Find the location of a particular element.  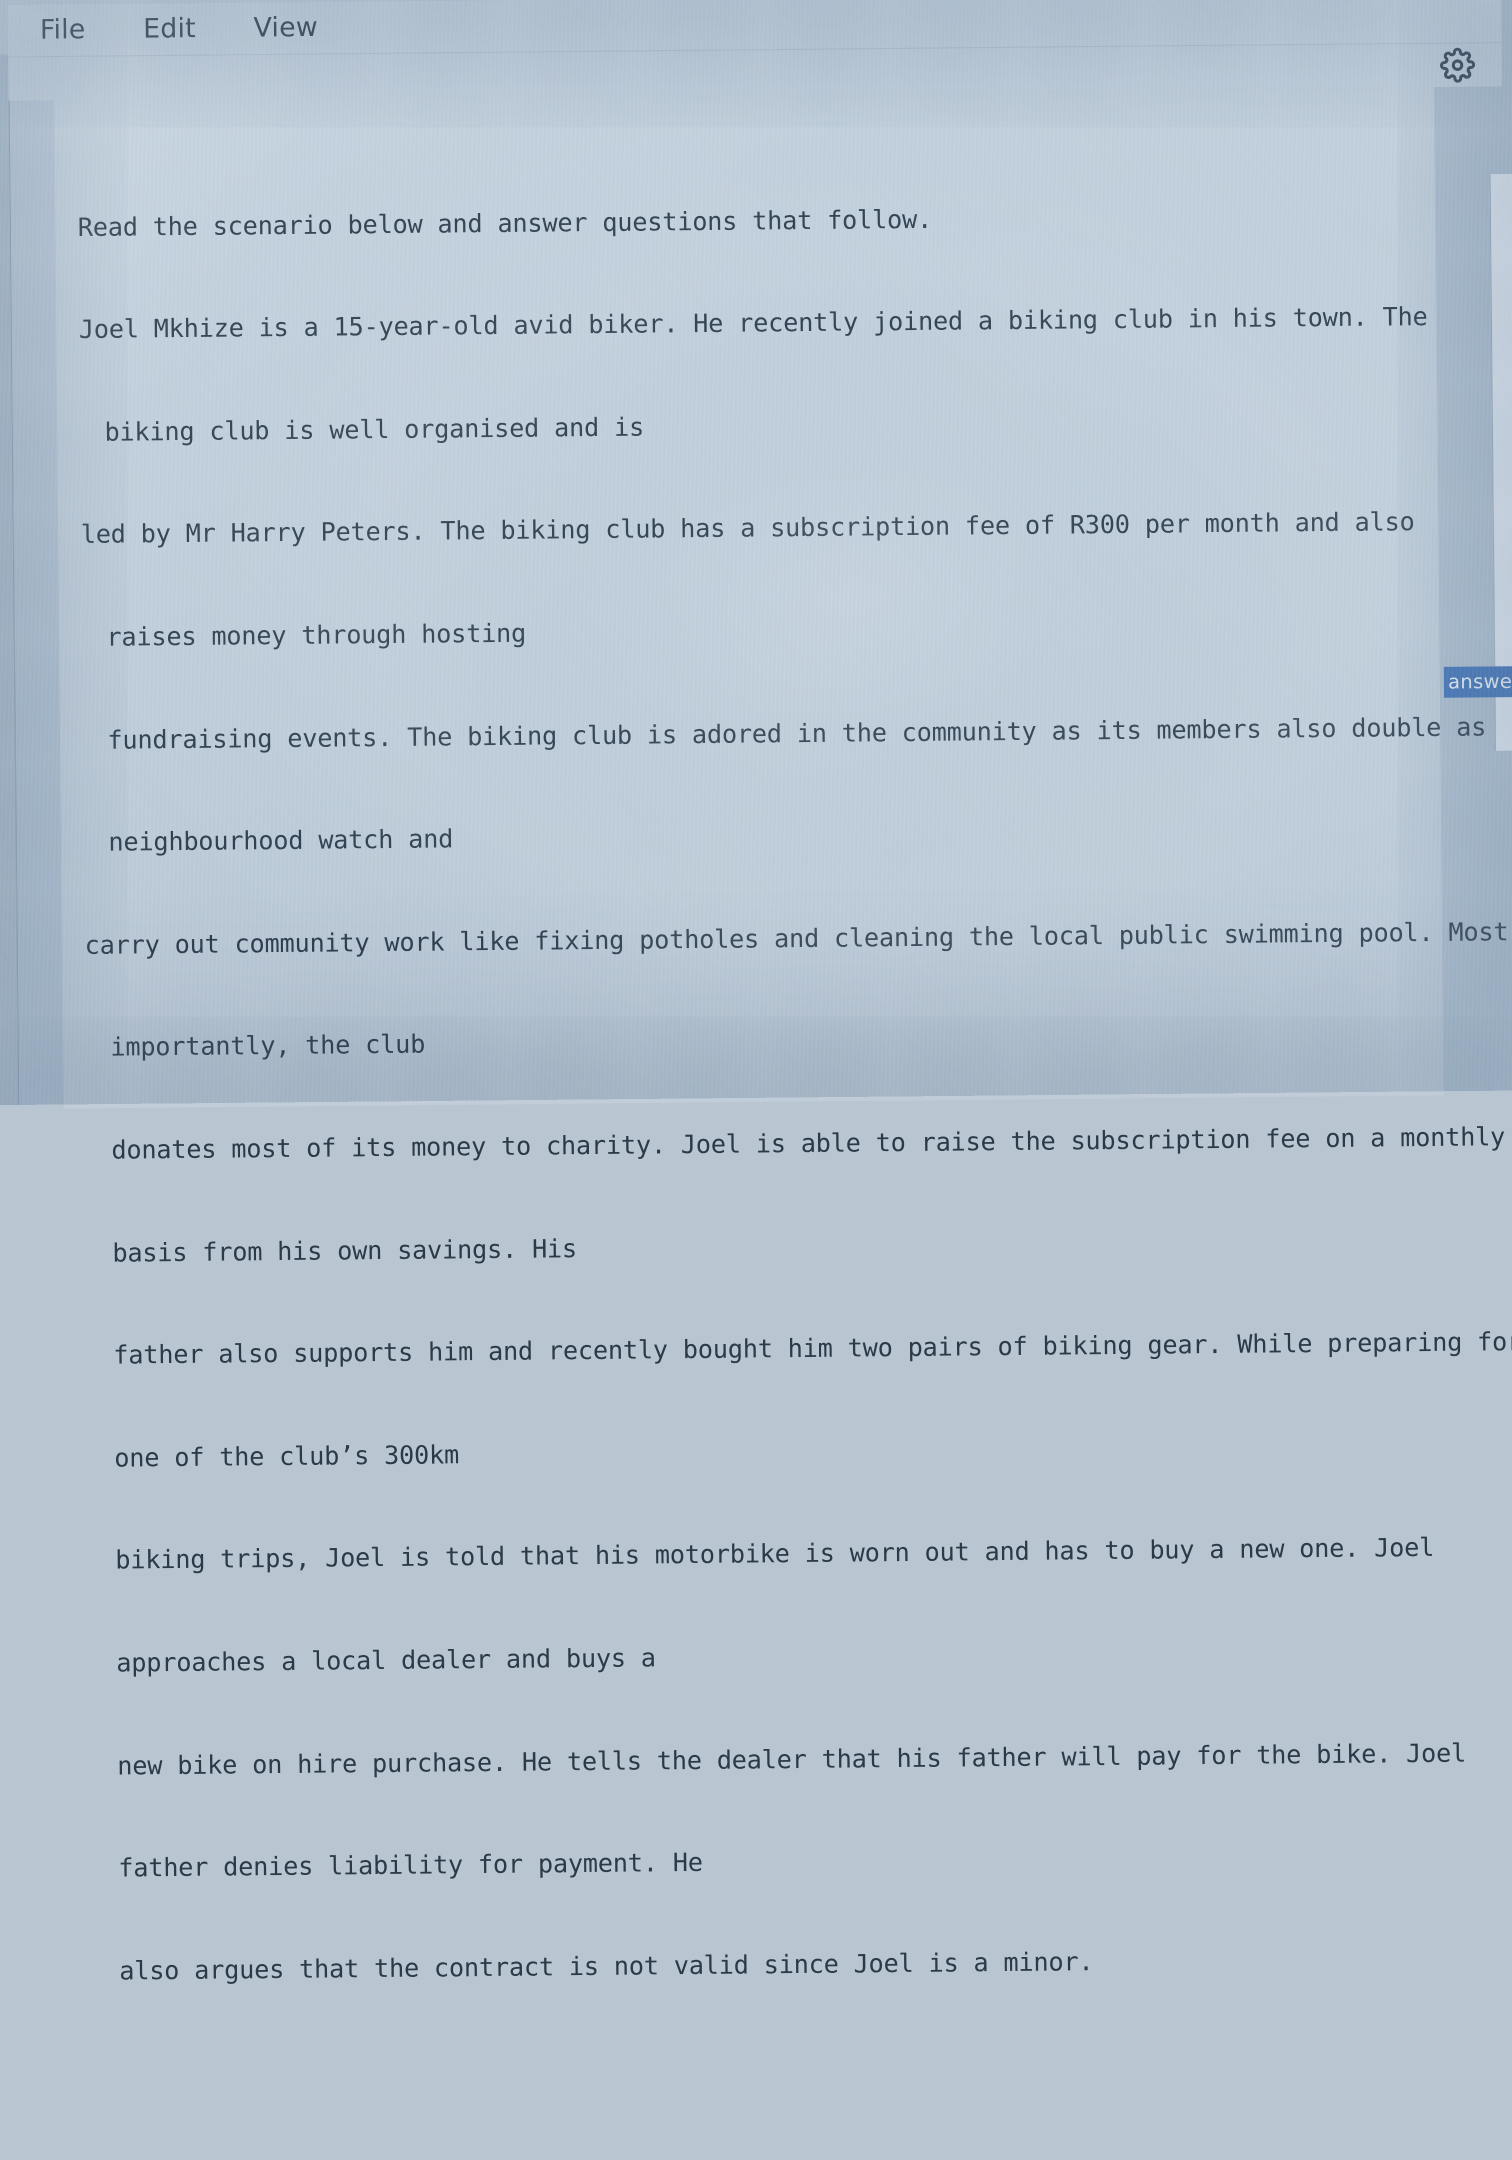

document-line: approaches a local dealer and buys a is located at coordinates (386, 1660).